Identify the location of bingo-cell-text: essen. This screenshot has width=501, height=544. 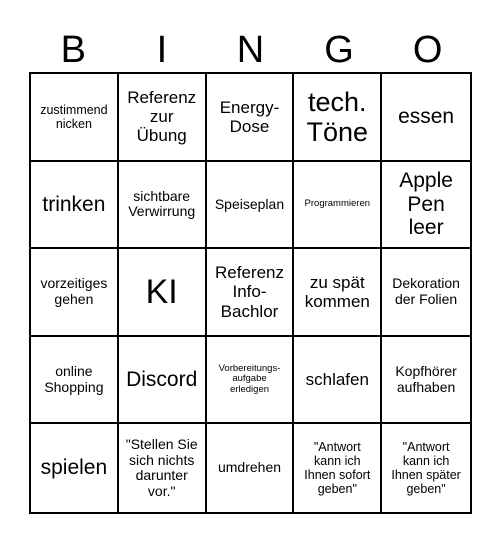
(426, 117).